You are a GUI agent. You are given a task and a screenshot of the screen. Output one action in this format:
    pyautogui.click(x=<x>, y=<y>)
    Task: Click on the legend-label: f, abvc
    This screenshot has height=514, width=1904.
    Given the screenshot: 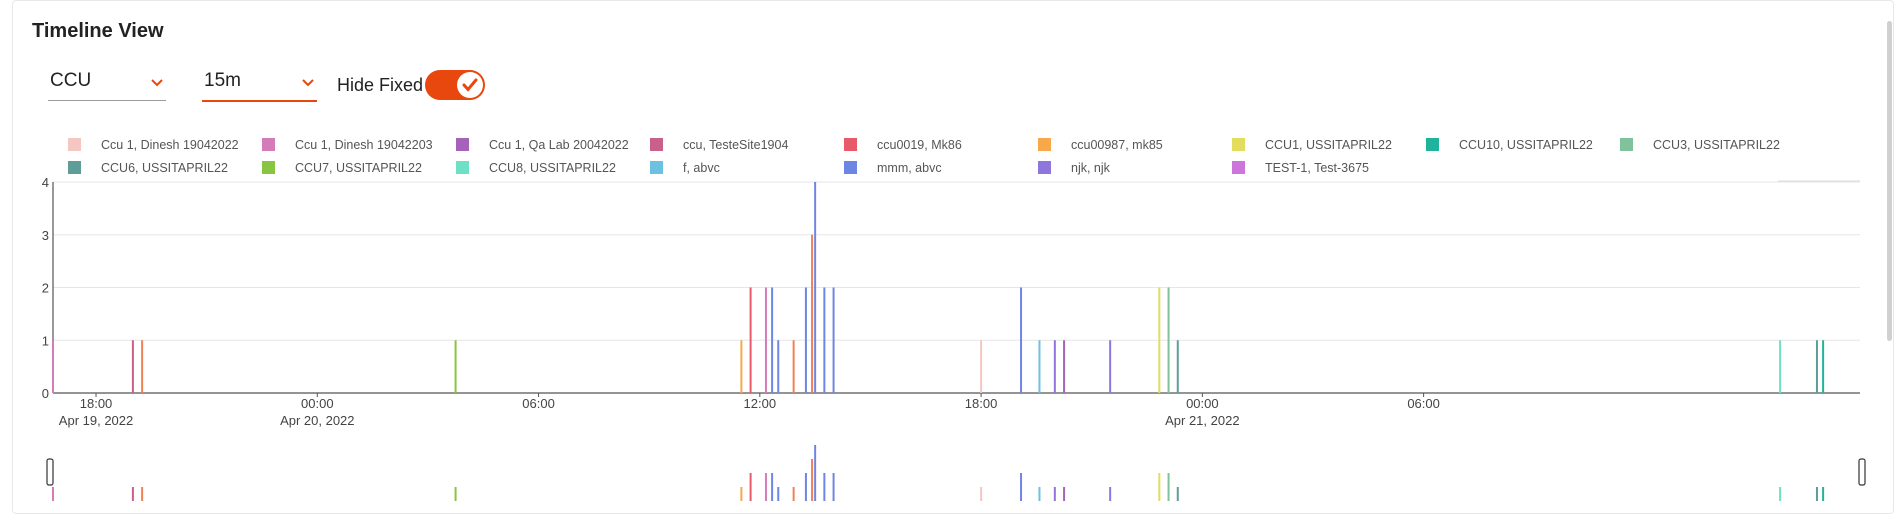 What is the action you would take?
    pyautogui.click(x=701, y=168)
    